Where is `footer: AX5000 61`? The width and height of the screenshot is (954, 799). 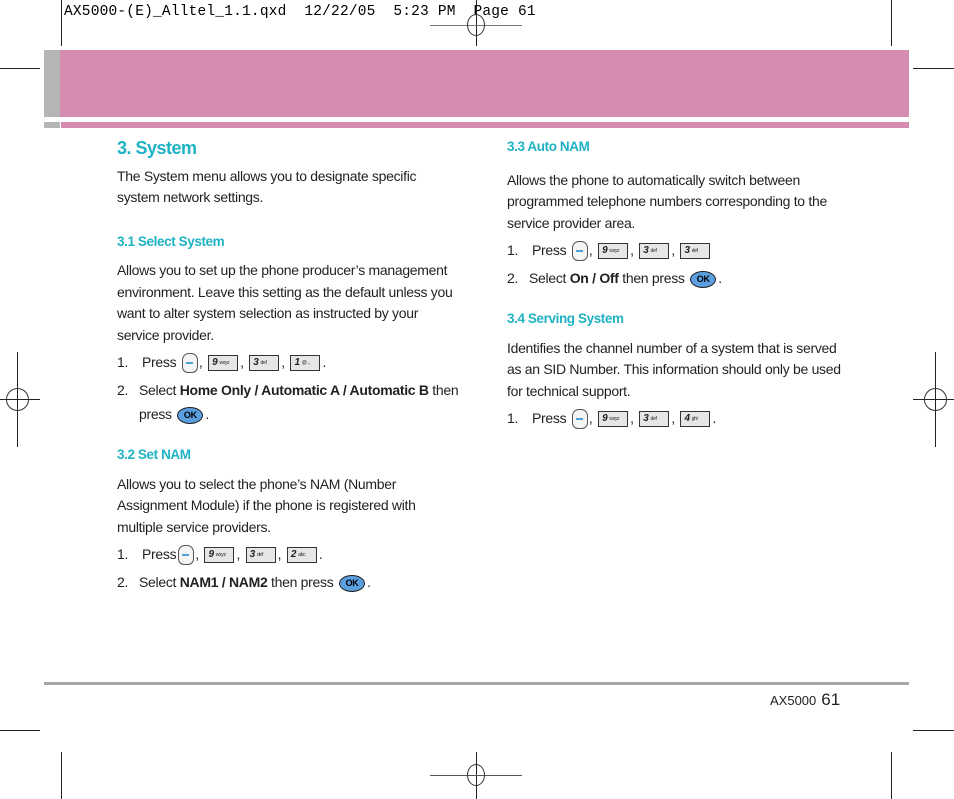
footer: AX5000 61 is located at coordinates (805, 700).